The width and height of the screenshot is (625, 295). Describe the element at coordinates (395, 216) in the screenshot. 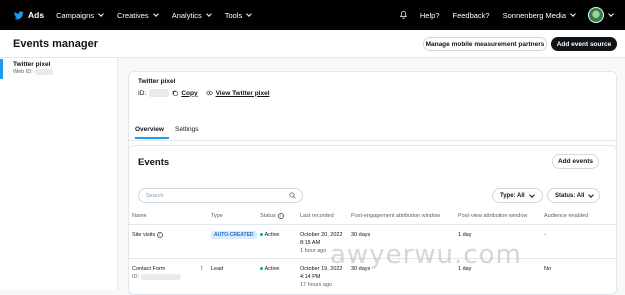

I see `col-header-post-engagement: Post-engagement attribution window` at that location.